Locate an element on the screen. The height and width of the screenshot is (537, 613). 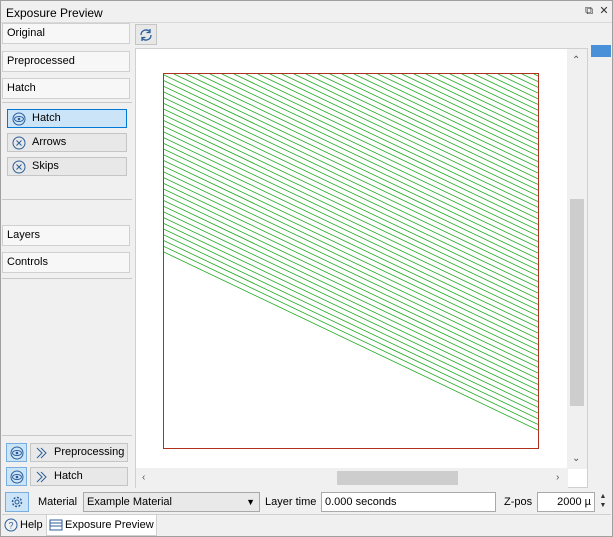
arrows-toggle-button: Arrows is located at coordinates (67, 142).